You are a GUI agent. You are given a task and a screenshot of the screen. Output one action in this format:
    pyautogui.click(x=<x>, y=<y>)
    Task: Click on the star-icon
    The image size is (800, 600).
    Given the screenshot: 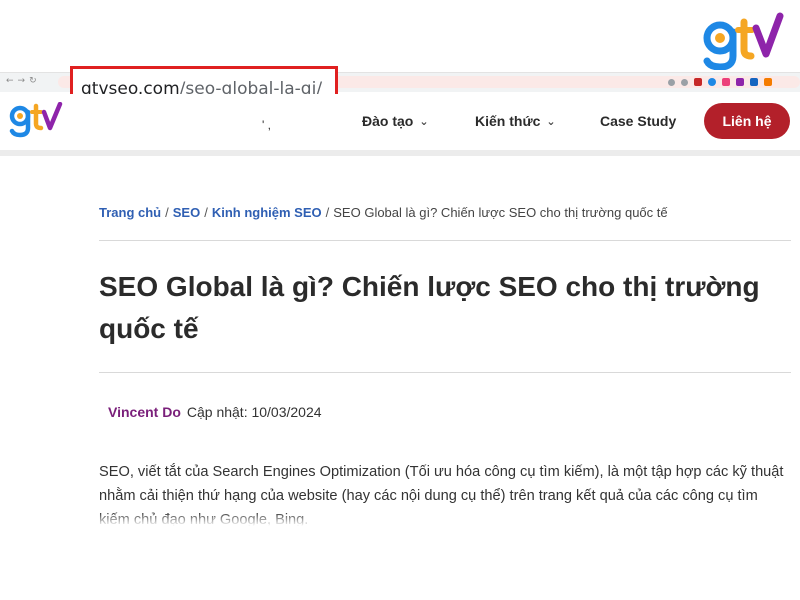 What is the action you would take?
    pyautogui.click(x=684, y=82)
    